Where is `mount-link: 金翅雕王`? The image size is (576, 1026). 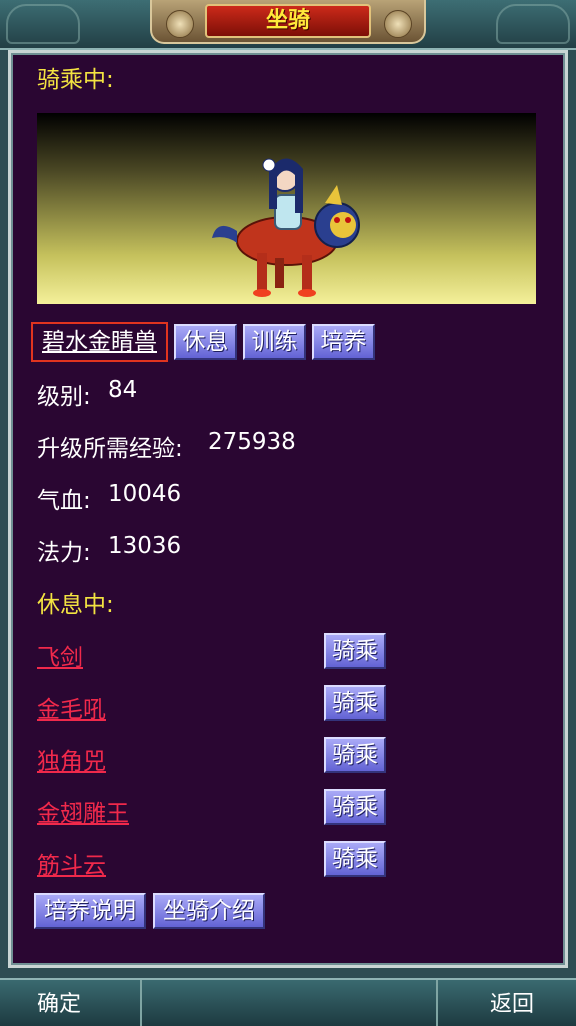
mount-link: 金翅雕王 is located at coordinates (83, 811).